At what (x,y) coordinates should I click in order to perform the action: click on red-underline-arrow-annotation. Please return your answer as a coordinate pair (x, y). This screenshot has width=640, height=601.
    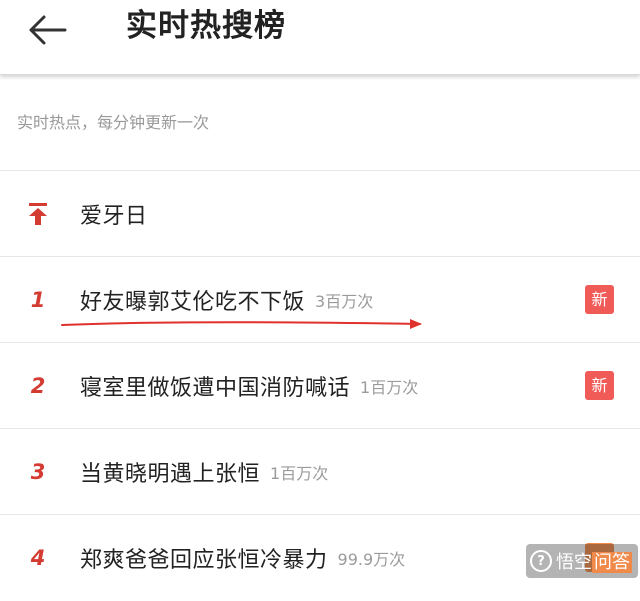
    Looking at the image, I should click on (241, 324).